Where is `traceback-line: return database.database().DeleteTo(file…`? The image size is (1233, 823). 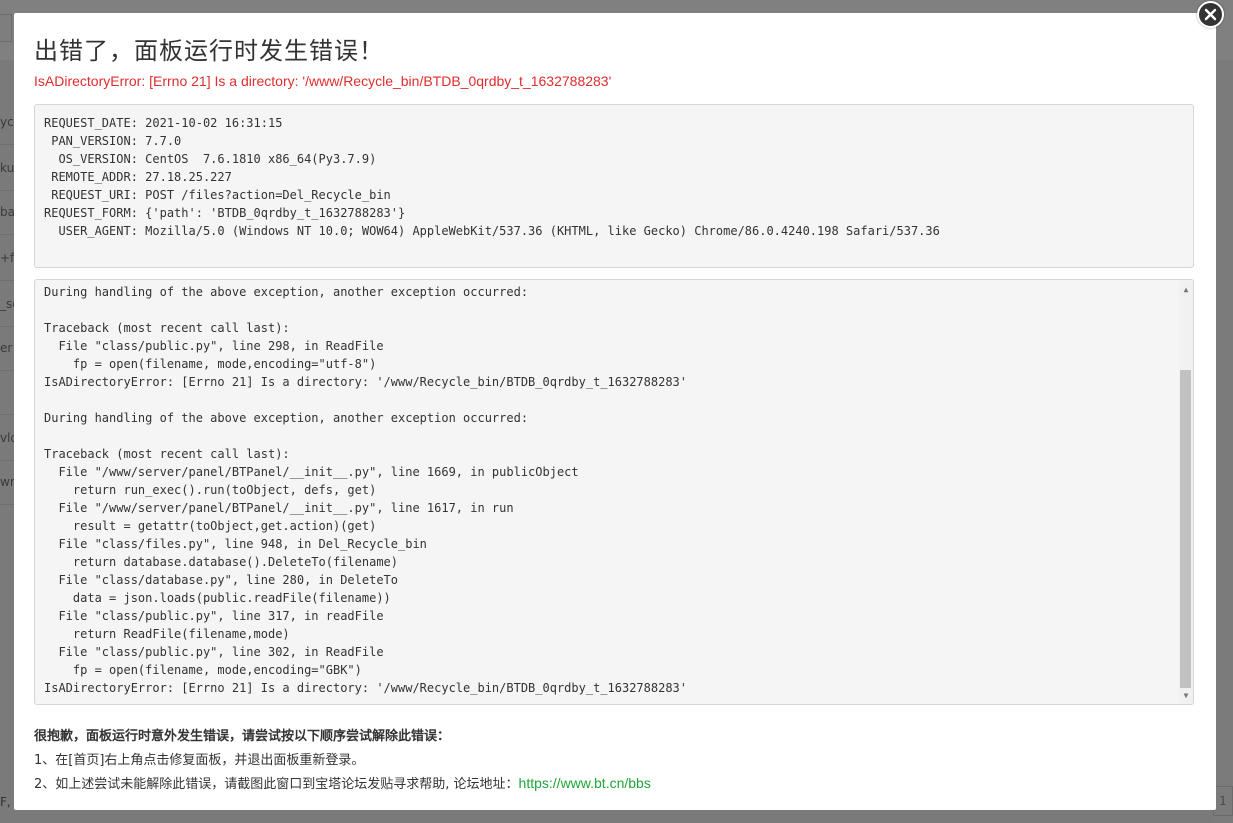
traceback-line: return database.database().DeleteTo(file… is located at coordinates (221, 562).